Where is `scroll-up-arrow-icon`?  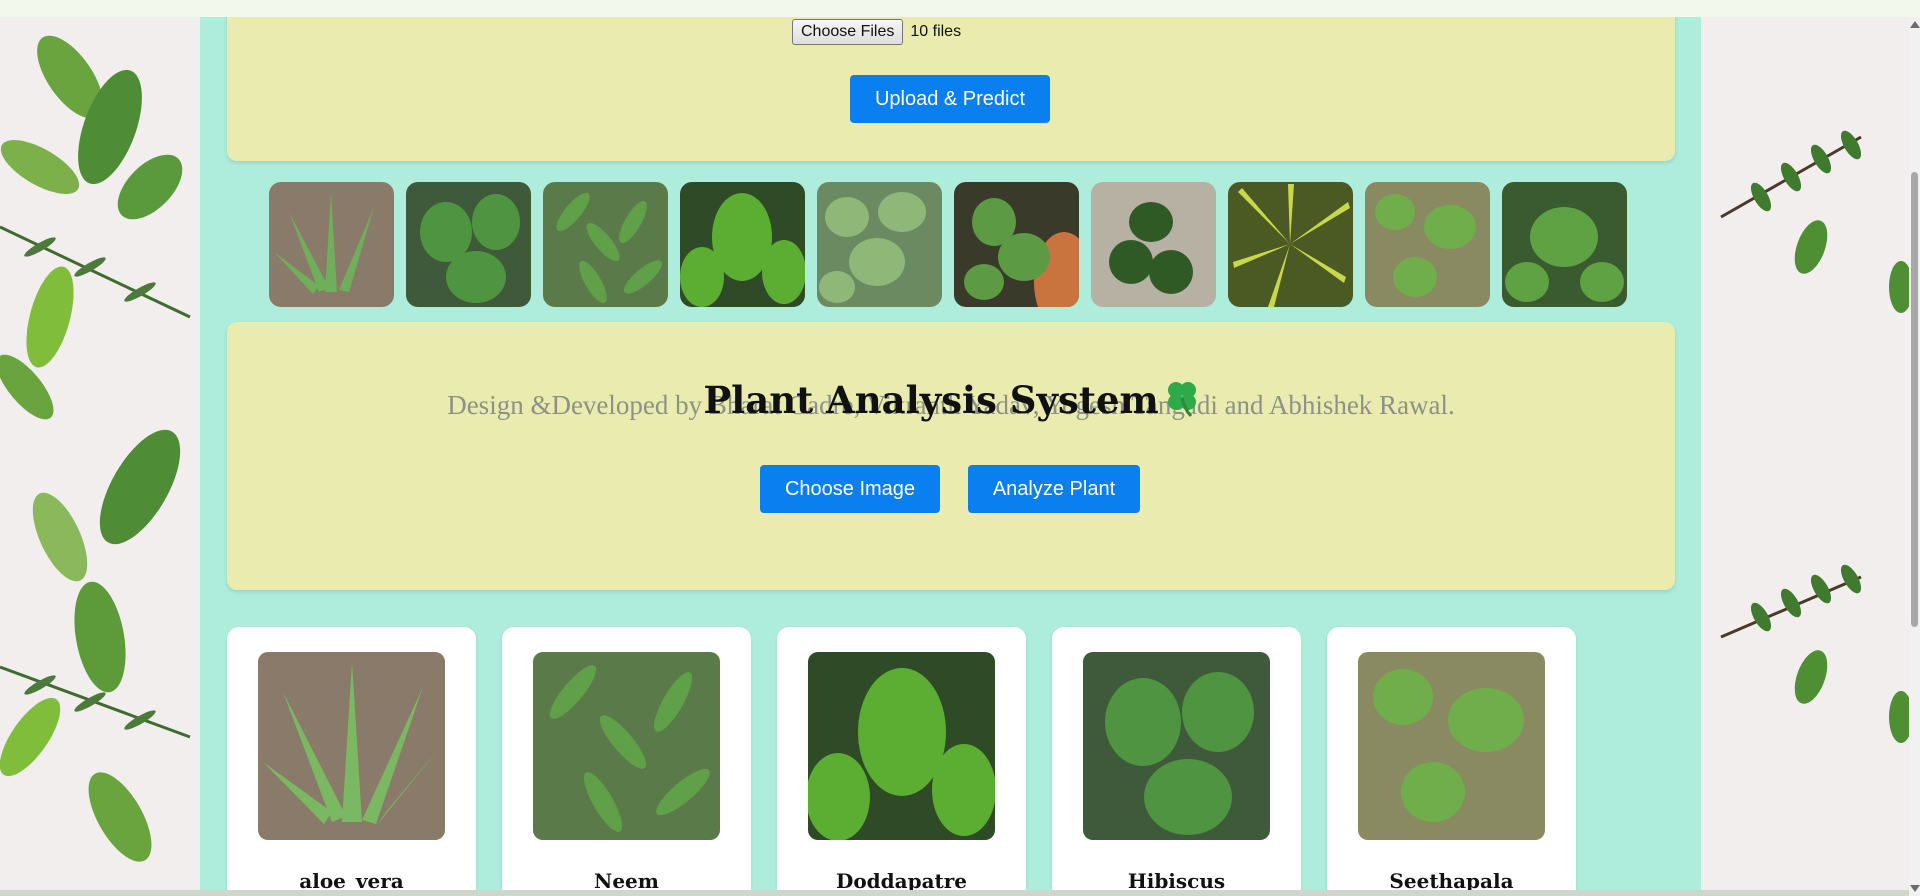
scroll-up-arrow-icon is located at coordinates (1915, 24).